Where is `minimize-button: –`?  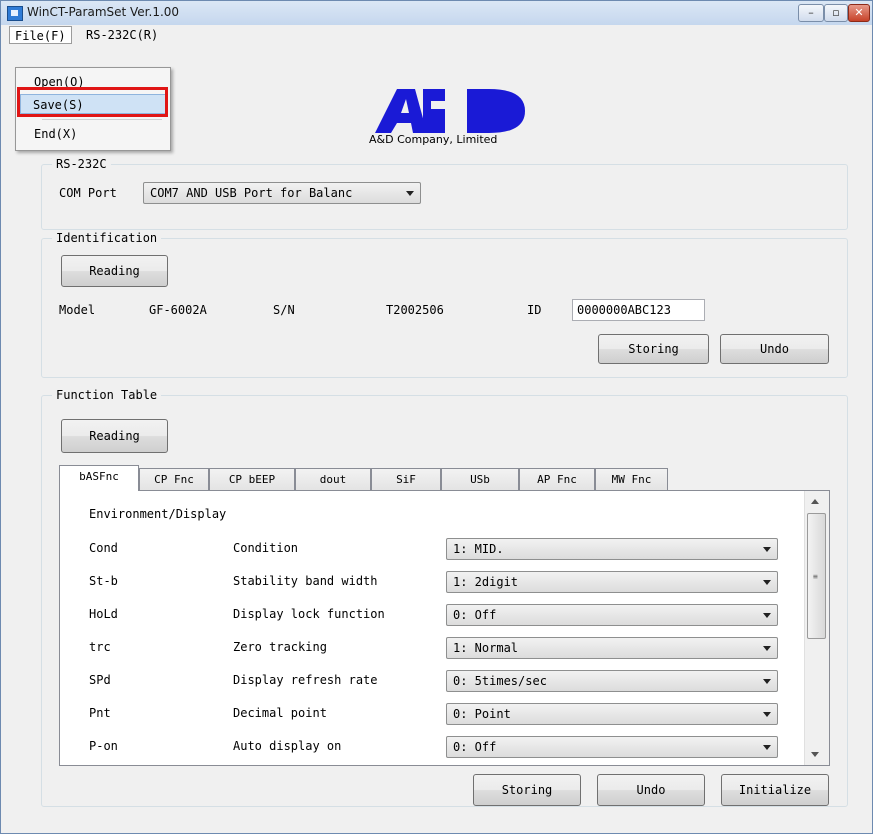
minimize-button: – is located at coordinates (811, 13).